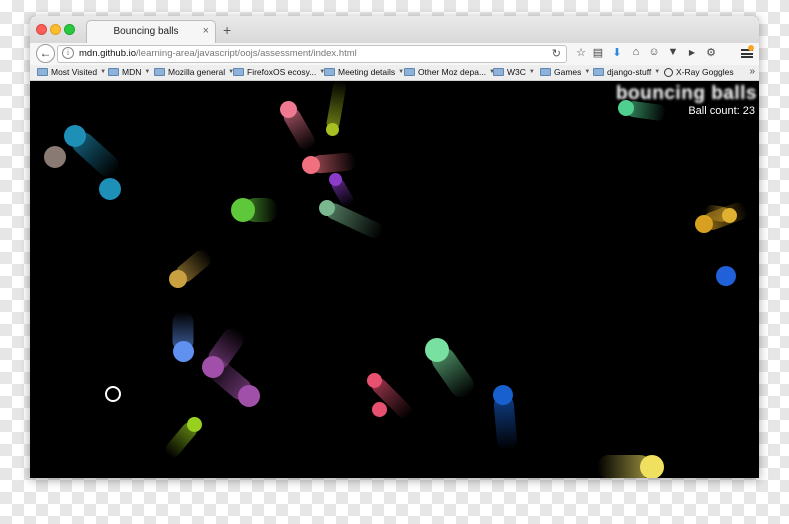 Image resolution: width=789 pixels, height=524 pixels. What do you see at coordinates (751, 48) in the screenshot?
I see `update-badge` at bounding box center [751, 48].